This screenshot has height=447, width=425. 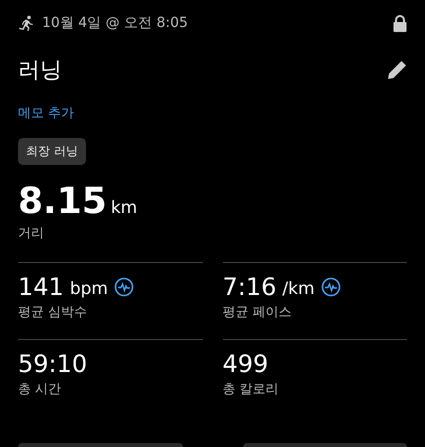 What do you see at coordinates (250, 389) in the screenshot?
I see `metric-label: 총 칼로리` at bounding box center [250, 389].